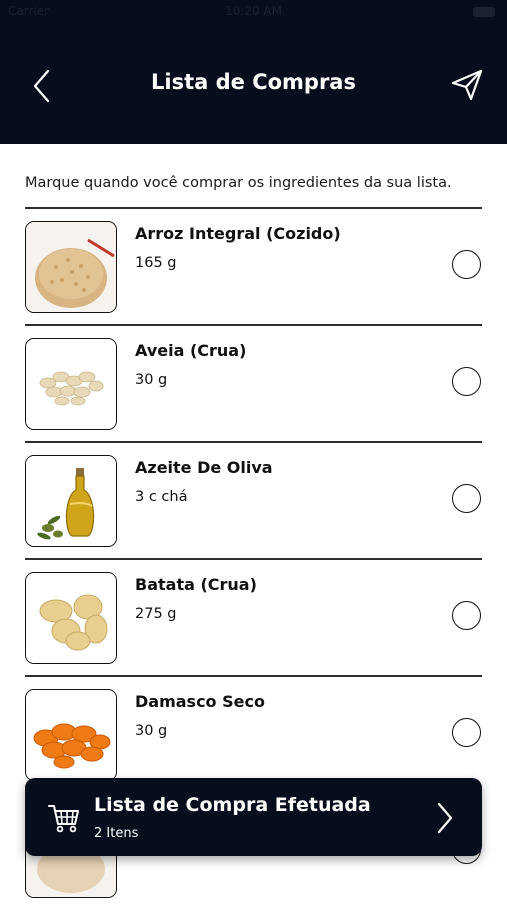  What do you see at coordinates (161, 497) in the screenshot?
I see `item-quantity: 3 c chá` at bounding box center [161, 497].